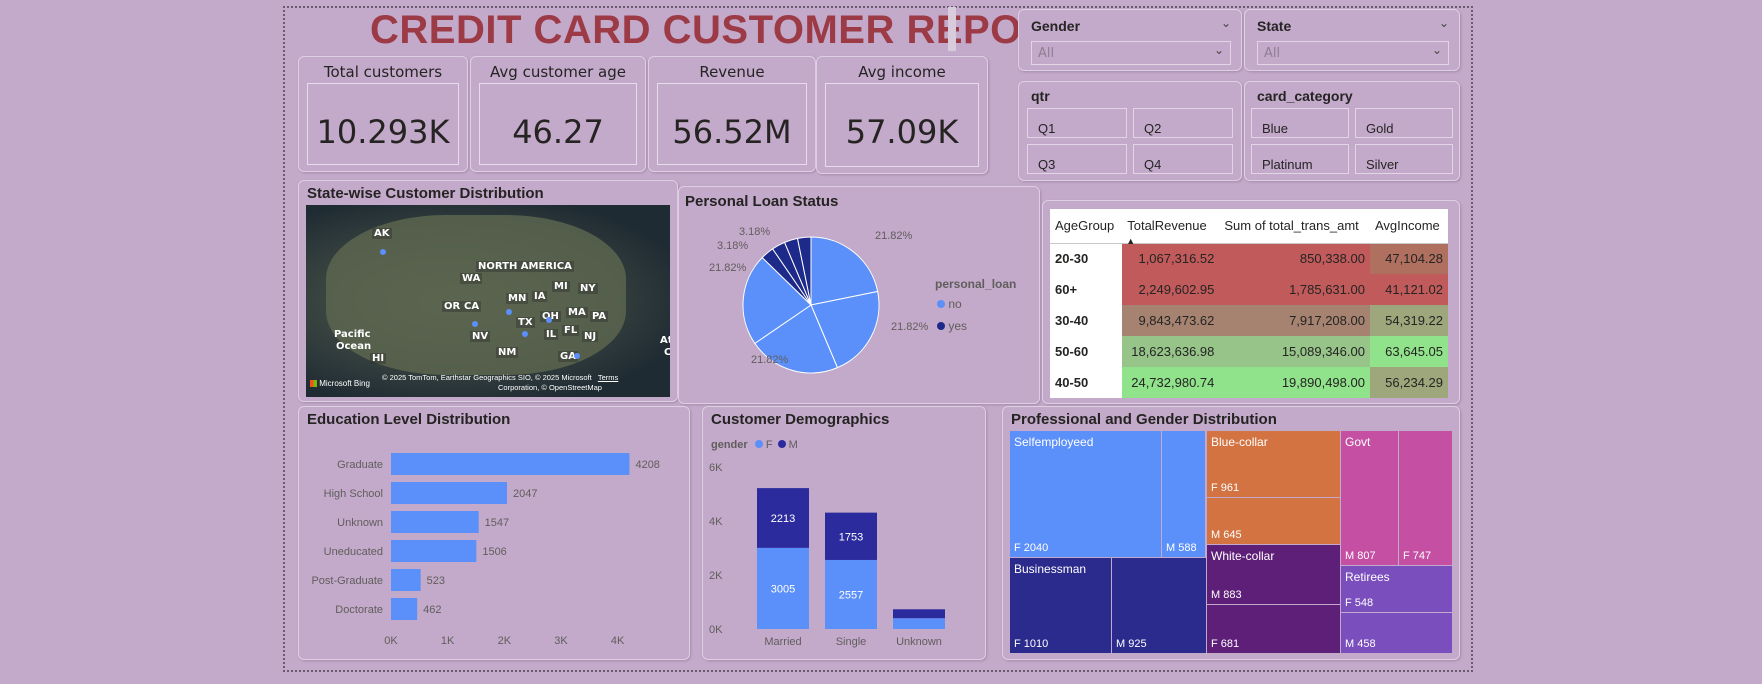 The image size is (1762, 684). What do you see at coordinates (1171, 258) in the screenshot?
I see `matrix-cell-revenue: 1,067,316.52` at bounding box center [1171, 258].